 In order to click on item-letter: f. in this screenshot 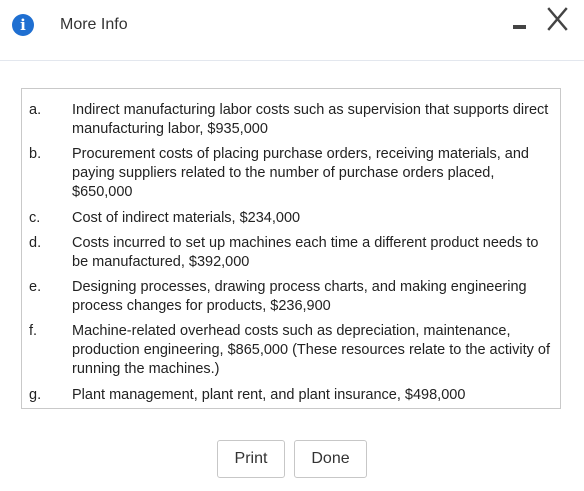, I will do `click(33, 331)`.